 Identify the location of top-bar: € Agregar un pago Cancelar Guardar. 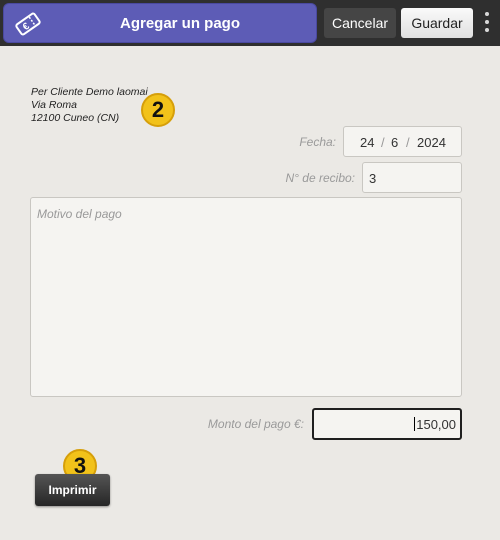
(250, 23).